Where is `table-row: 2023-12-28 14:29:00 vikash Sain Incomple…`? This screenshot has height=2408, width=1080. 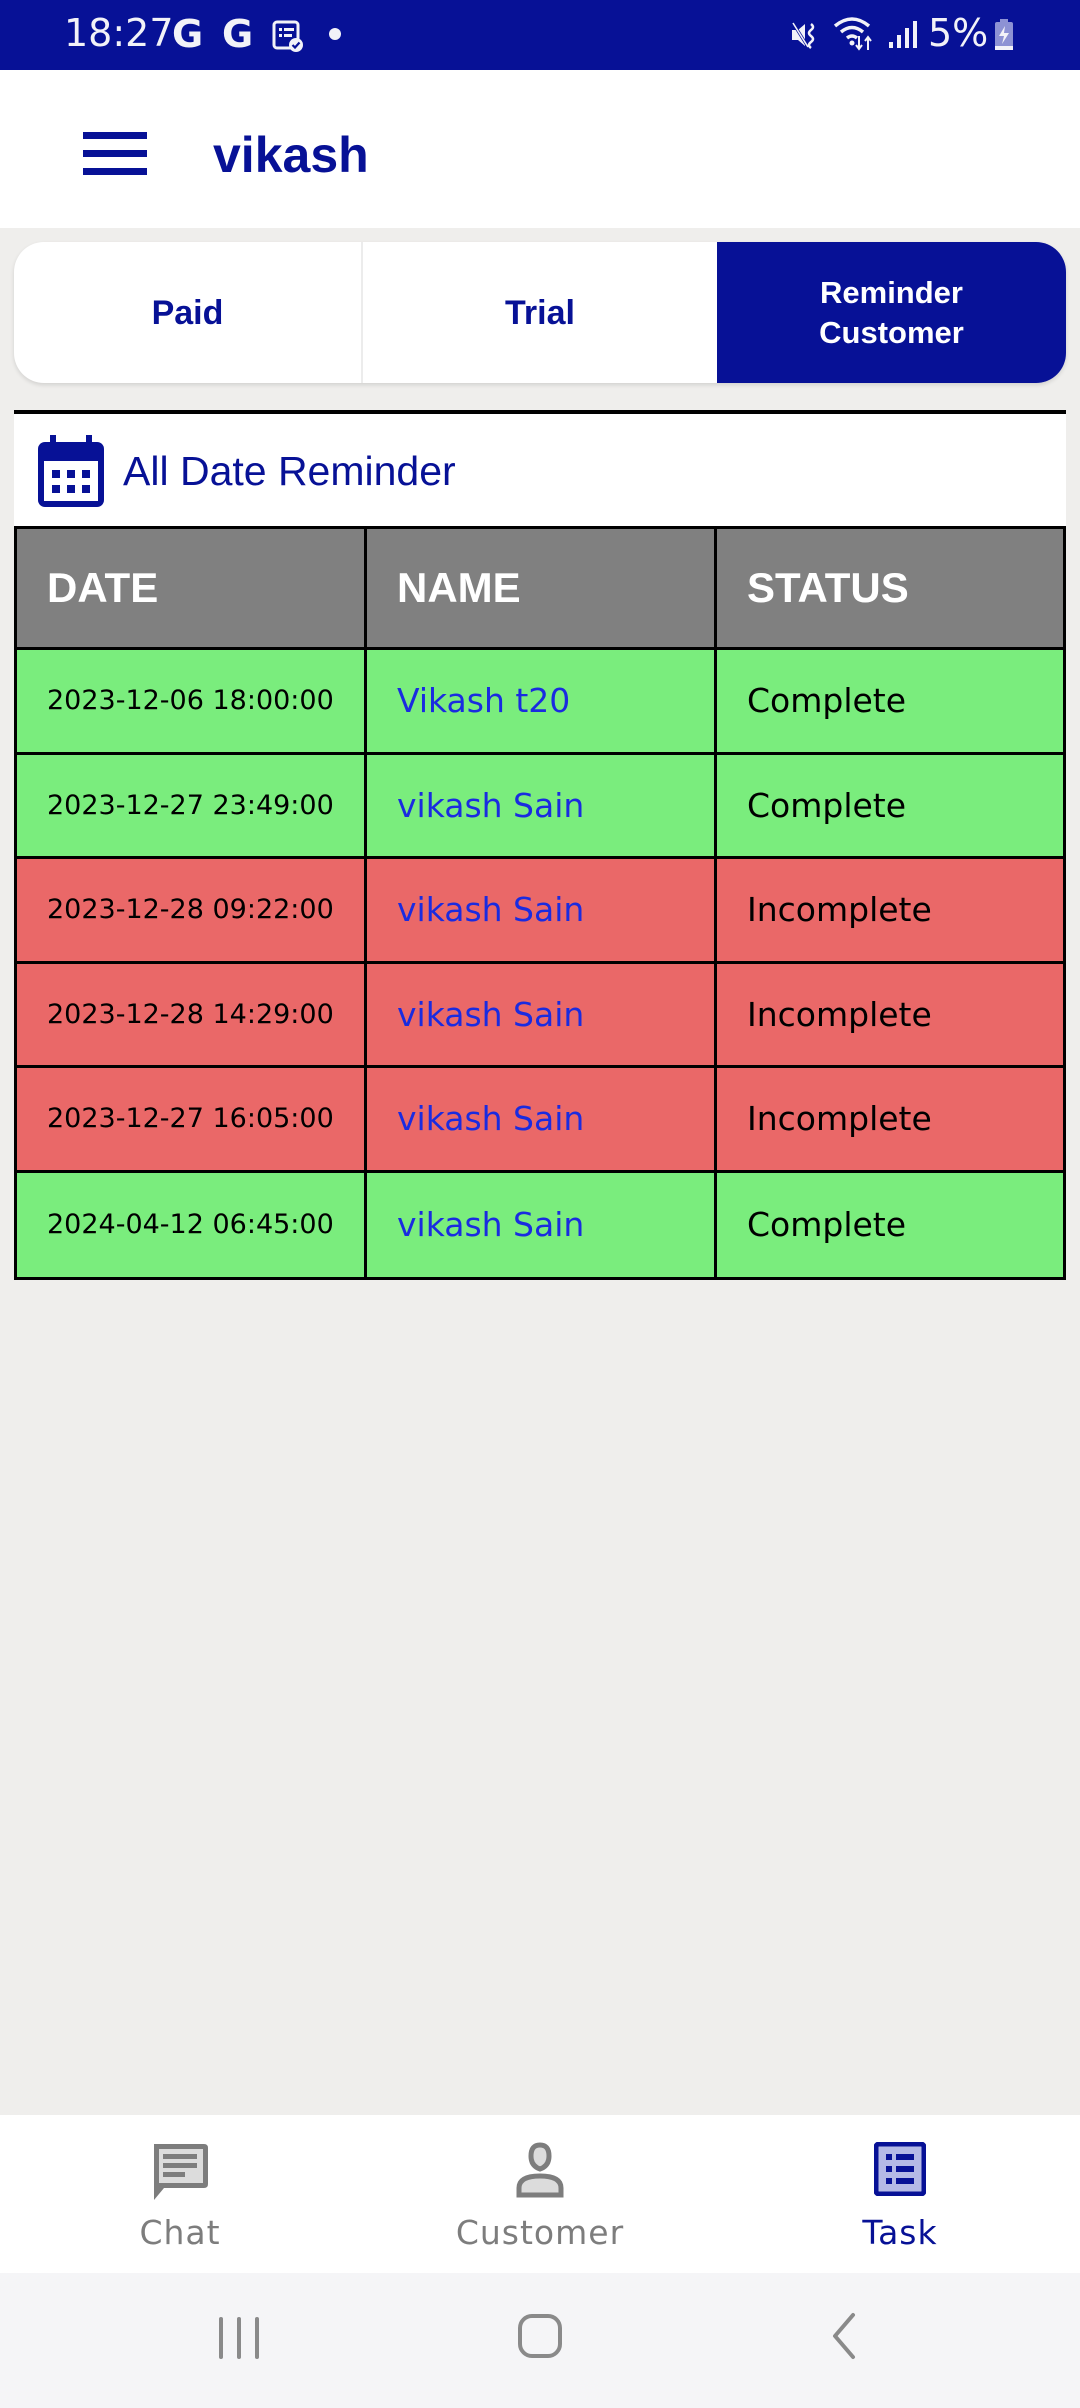
table-row: 2023-12-28 14:29:00 vikash Sain Incomple… is located at coordinates (540, 1015).